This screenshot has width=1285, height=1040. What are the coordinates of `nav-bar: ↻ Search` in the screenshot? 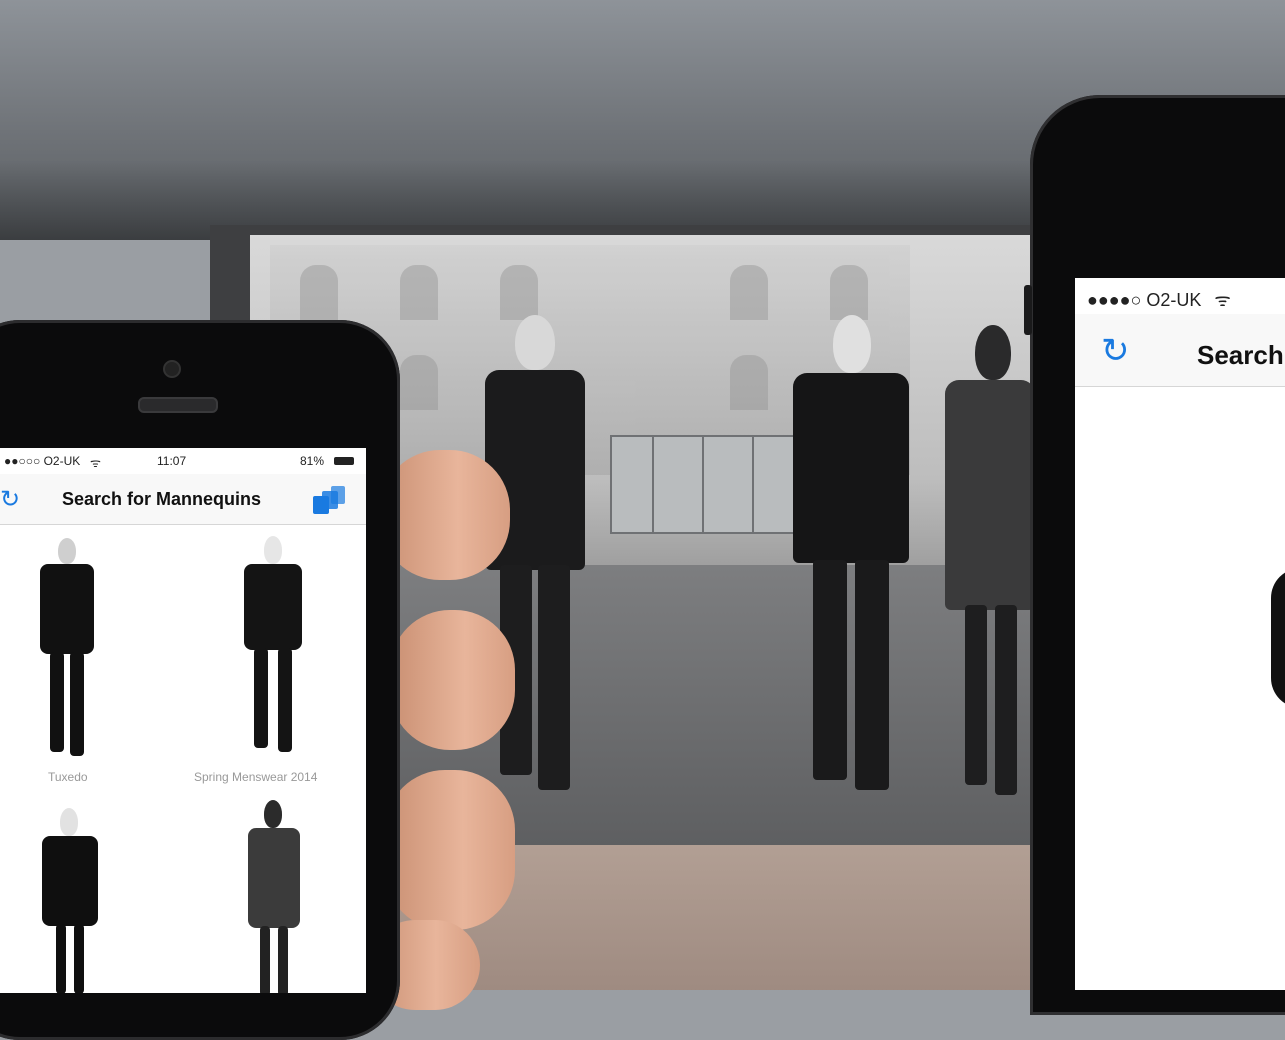 It's located at (1180, 350).